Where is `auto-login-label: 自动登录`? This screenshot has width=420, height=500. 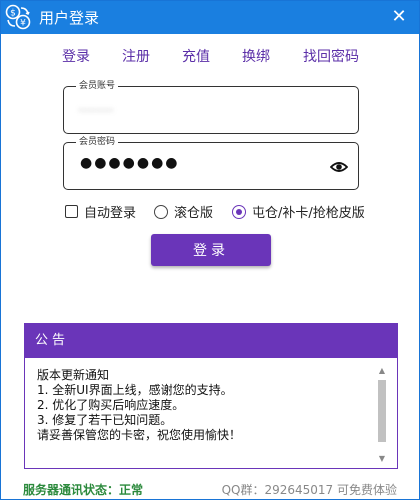 auto-login-label: 自动登录 is located at coordinates (110, 213).